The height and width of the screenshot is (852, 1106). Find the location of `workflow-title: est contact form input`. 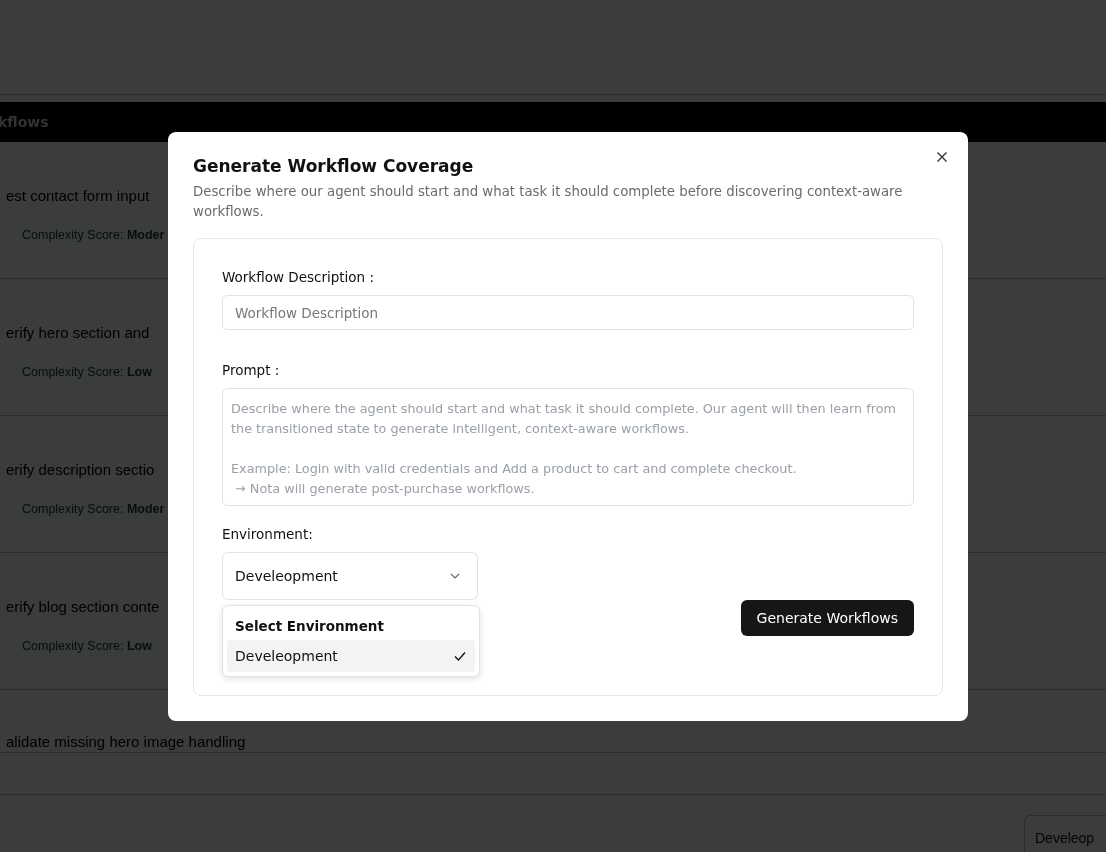

workflow-title: est contact form input is located at coordinates (78, 195).